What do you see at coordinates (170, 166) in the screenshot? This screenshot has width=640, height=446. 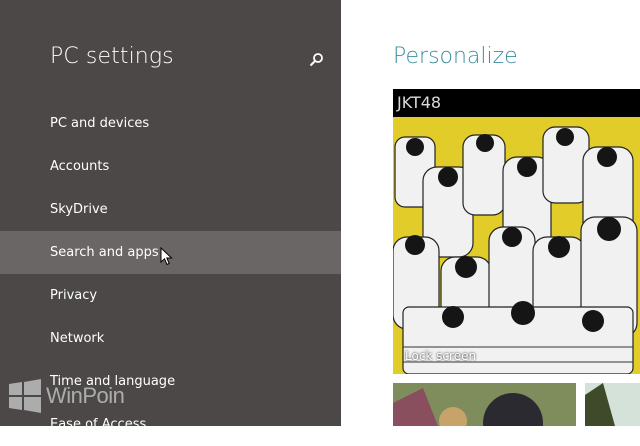 I see `nav-item-accounts: Accounts` at bounding box center [170, 166].